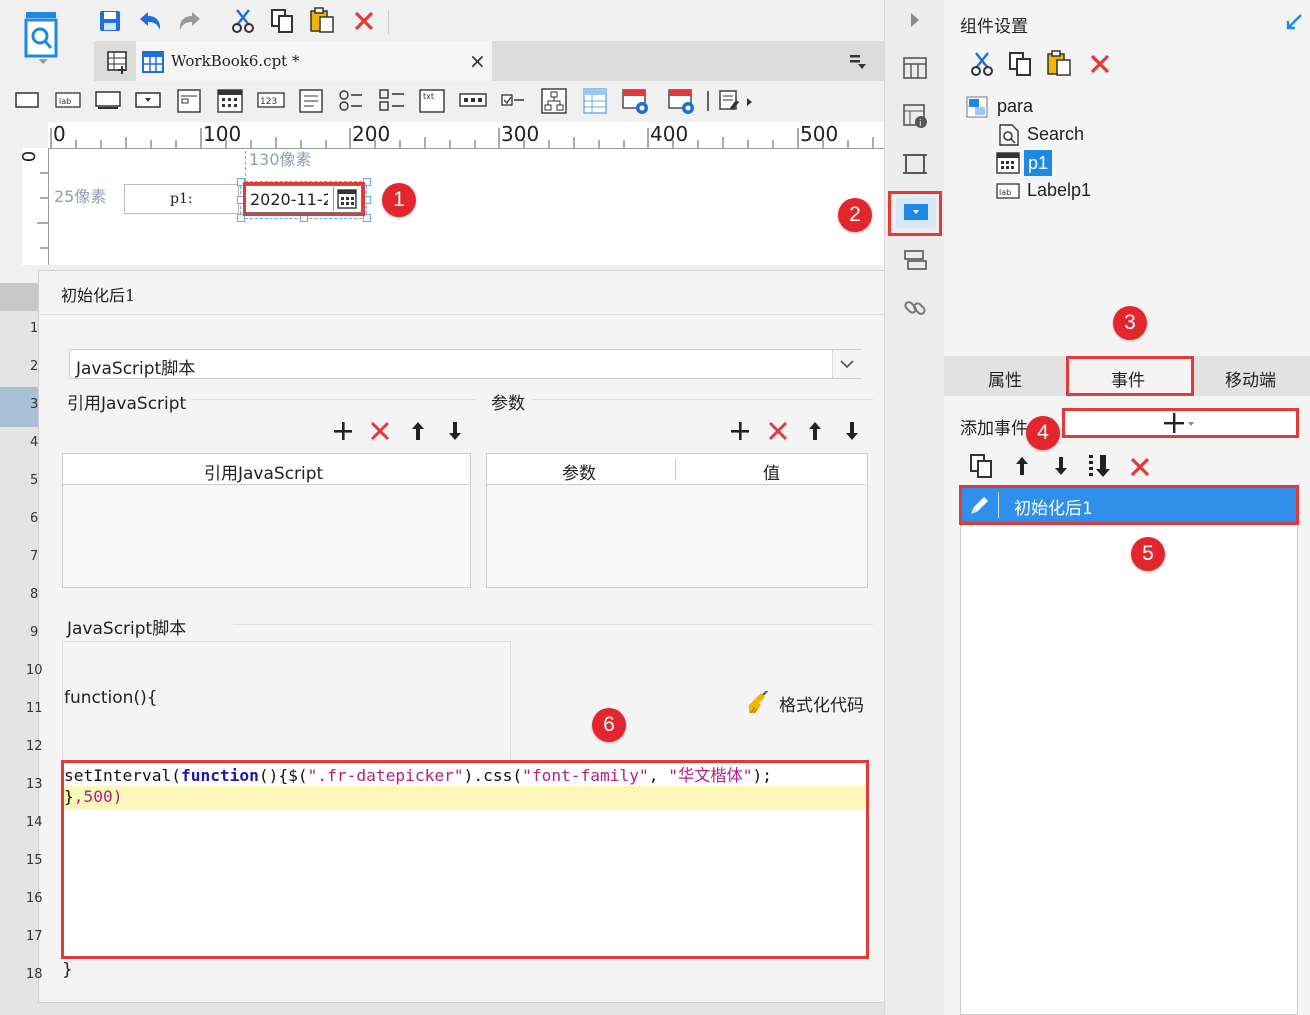  Describe the element at coordinates (111, 698) in the screenshot. I see `function-open-line: function(){` at that location.